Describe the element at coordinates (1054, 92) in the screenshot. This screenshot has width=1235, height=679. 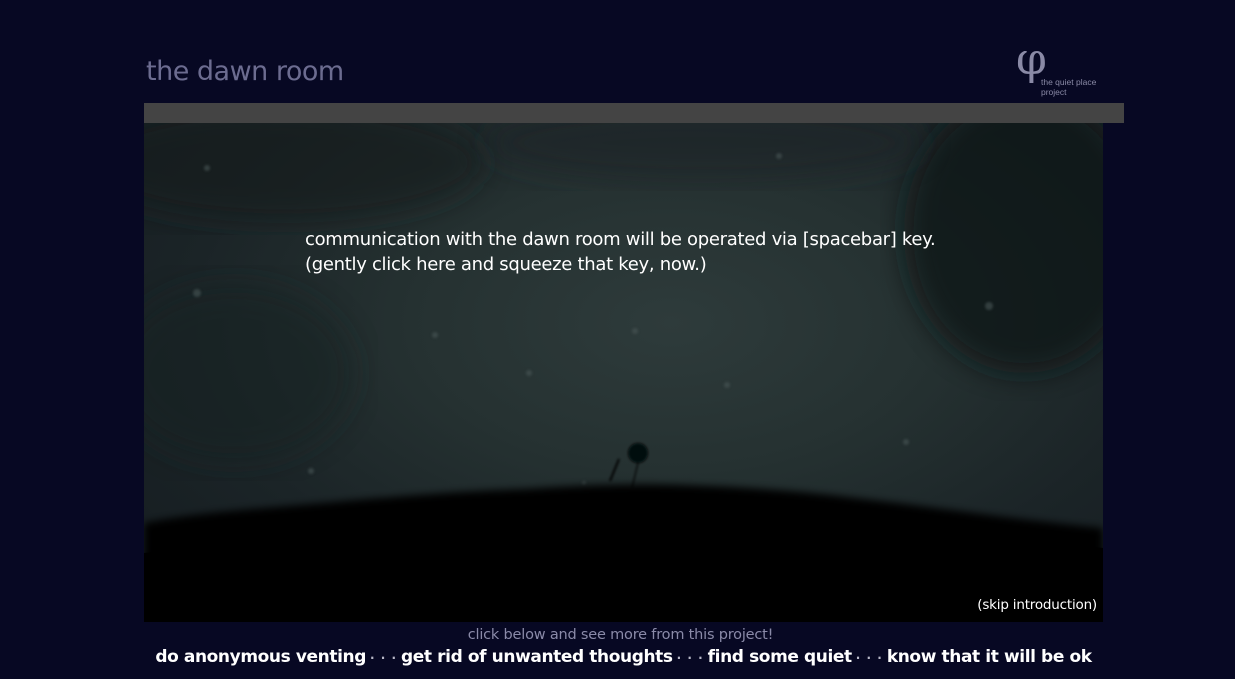
I see `logo-text-line-2: project` at that location.